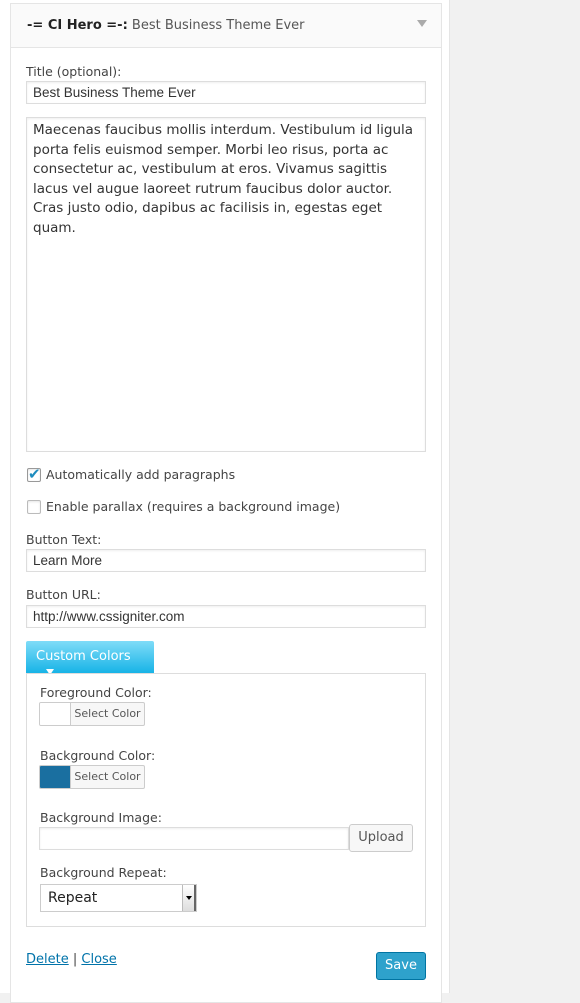 The width and height of the screenshot is (580, 1003). I want to click on bg-color-picker: Select Color, so click(92, 777).